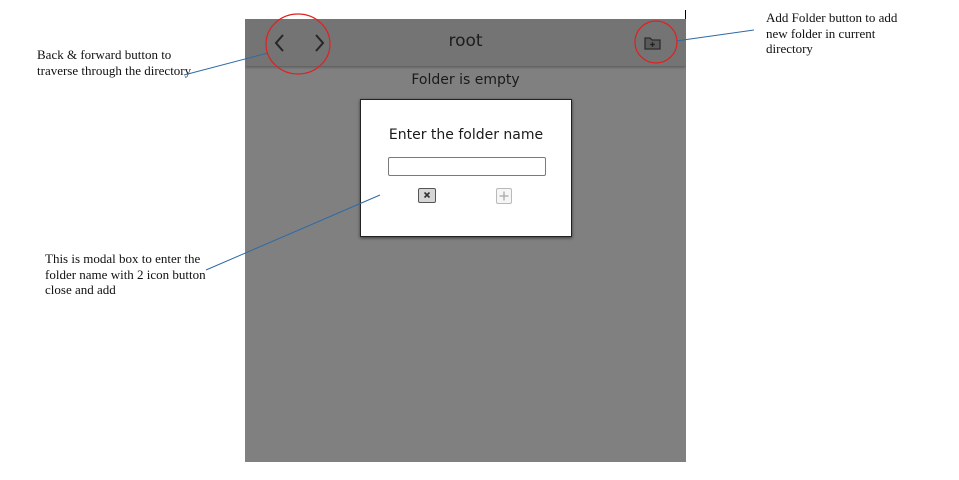  I want to click on add-folder-leader-line, so click(715, 35).